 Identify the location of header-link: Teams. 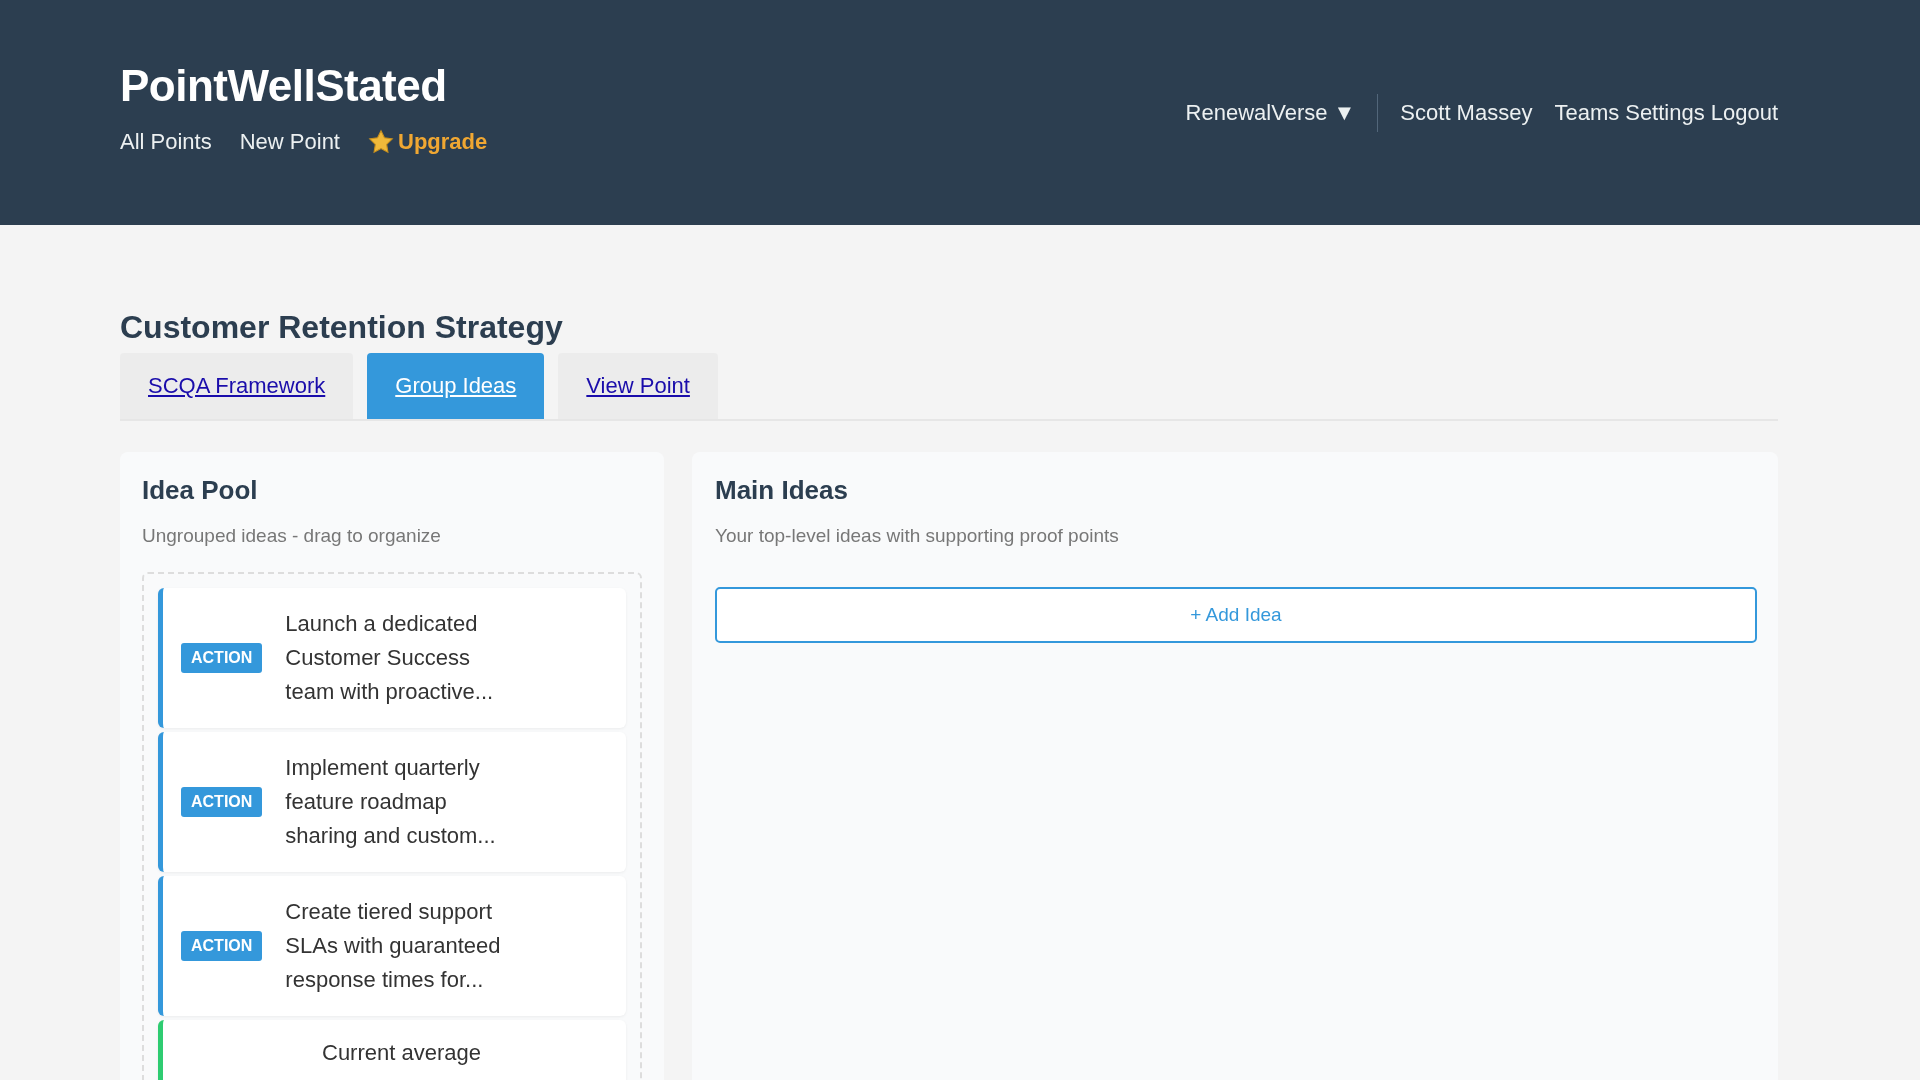
(1587, 113).